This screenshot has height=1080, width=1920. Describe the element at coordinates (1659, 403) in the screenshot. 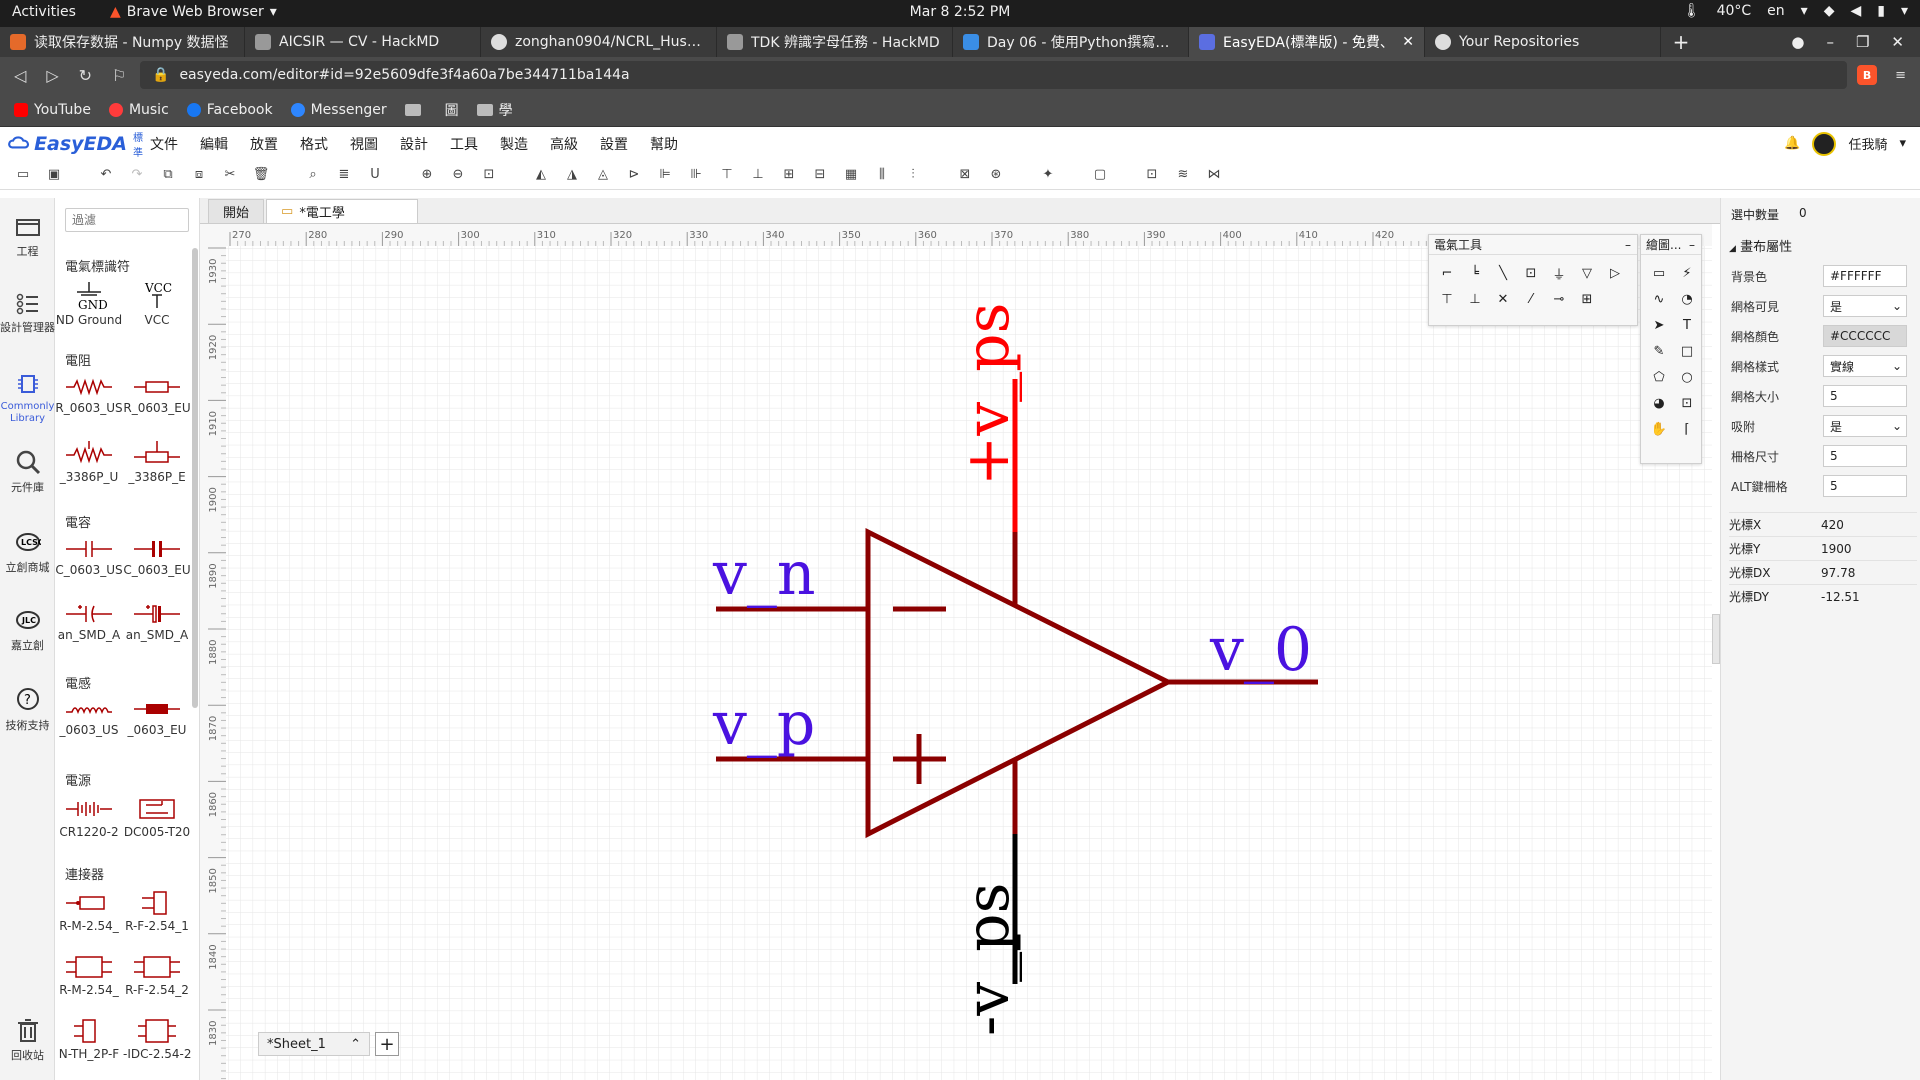

I see `pie-icon: ◕` at that location.